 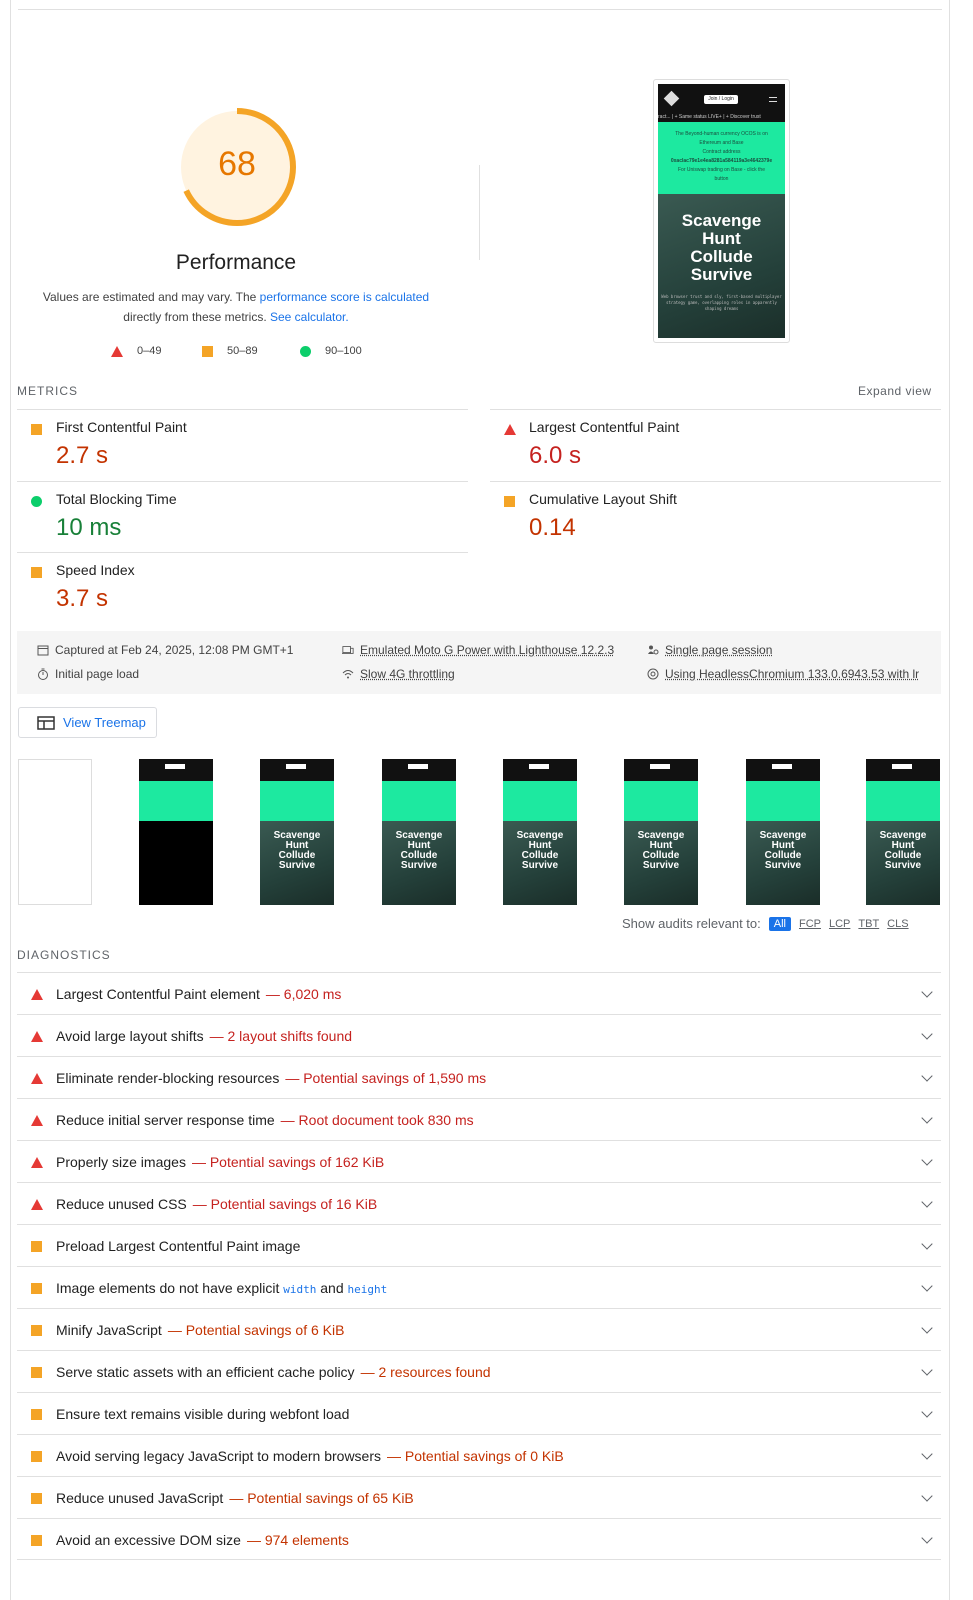 I want to click on chrome-icon, so click(x=653, y=674).